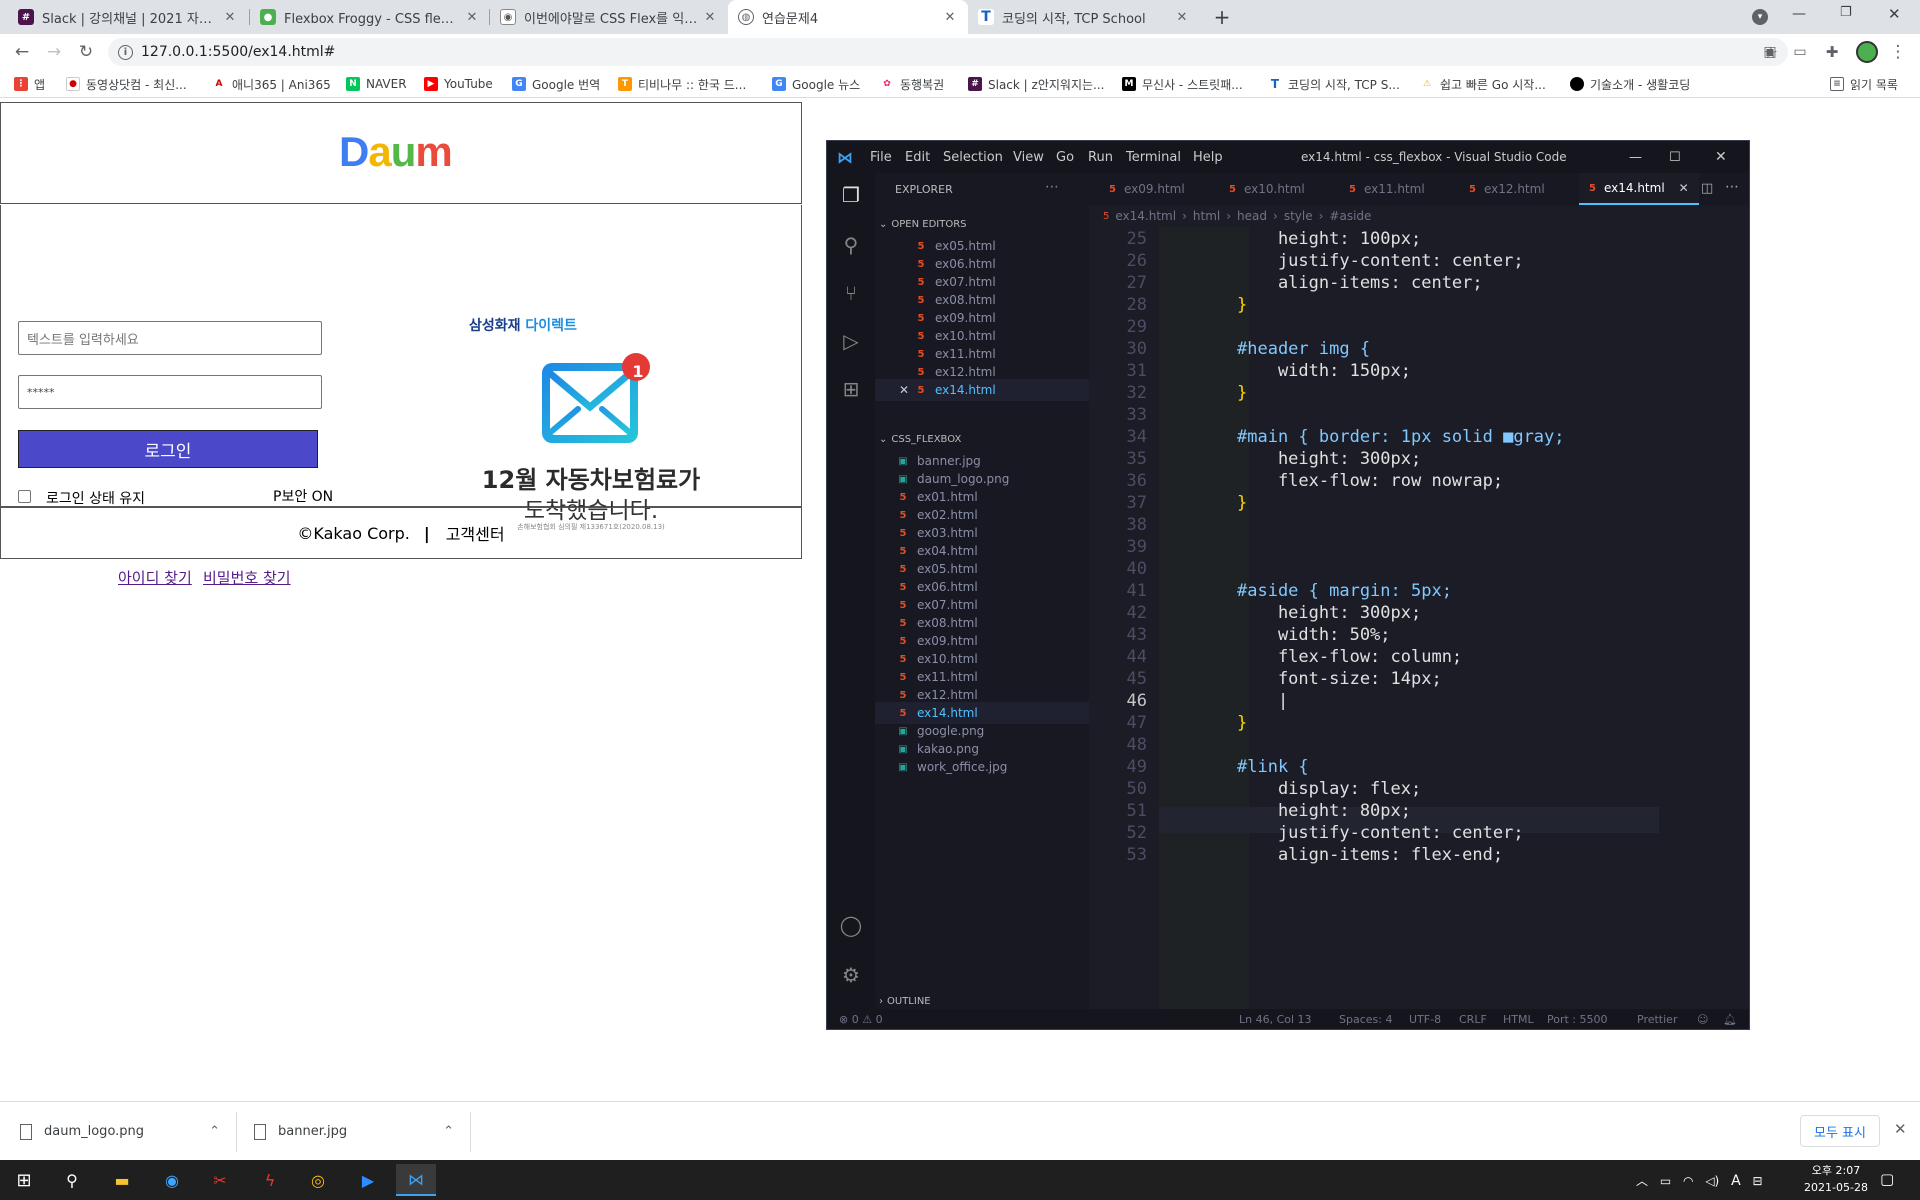  What do you see at coordinates (1736, 1181) in the screenshot?
I see `ime-indicator: A` at bounding box center [1736, 1181].